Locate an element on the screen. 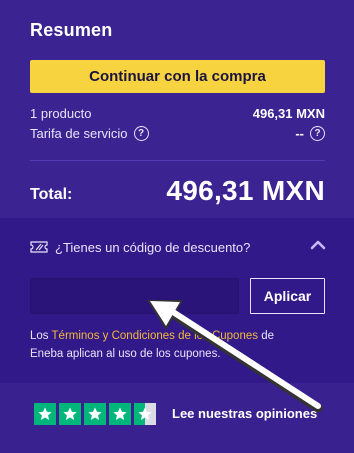 The height and width of the screenshot is (453, 354). total-label: Total: is located at coordinates (51, 194).